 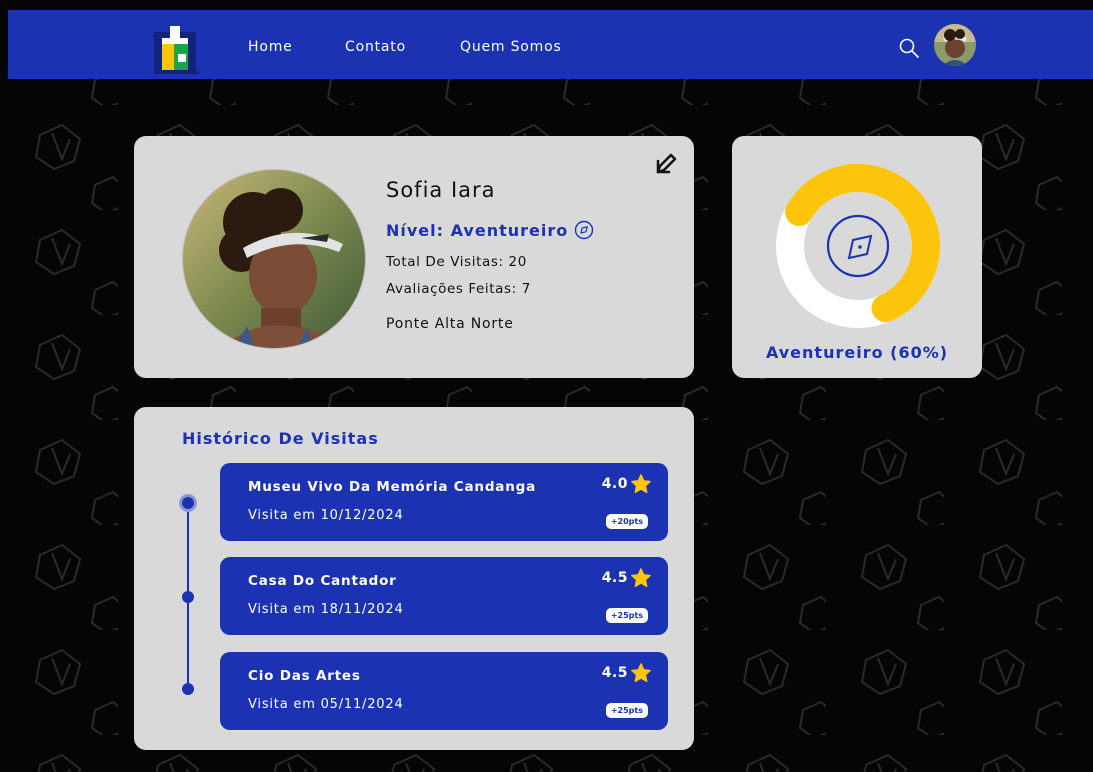 What do you see at coordinates (955, 45) in the screenshot?
I see `avatar` at bounding box center [955, 45].